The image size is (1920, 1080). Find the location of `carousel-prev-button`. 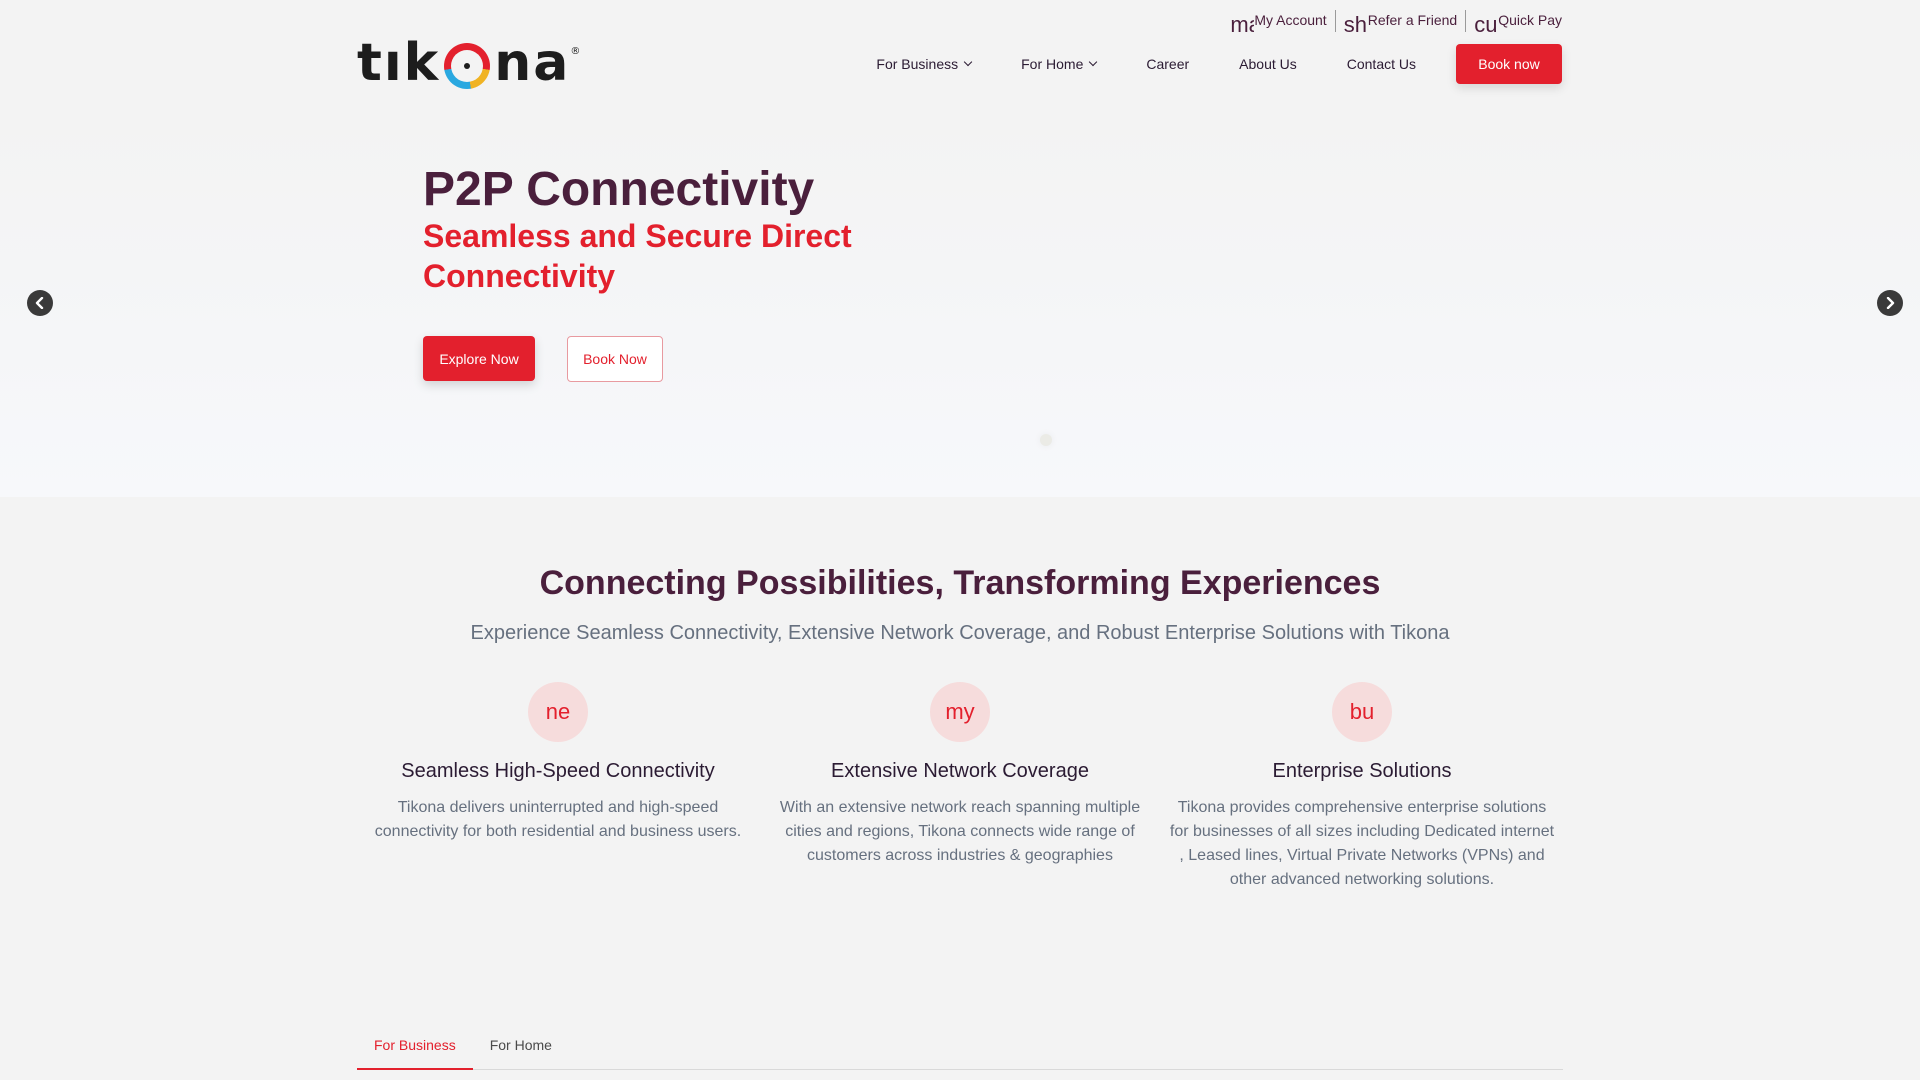

carousel-prev-button is located at coordinates (40, 303).